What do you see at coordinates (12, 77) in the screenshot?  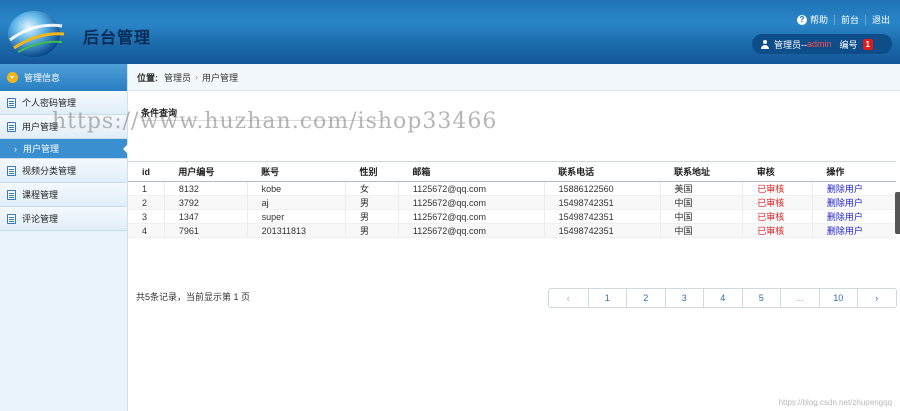 I see `chevron-down-icon` at bounding box center [12, 77].